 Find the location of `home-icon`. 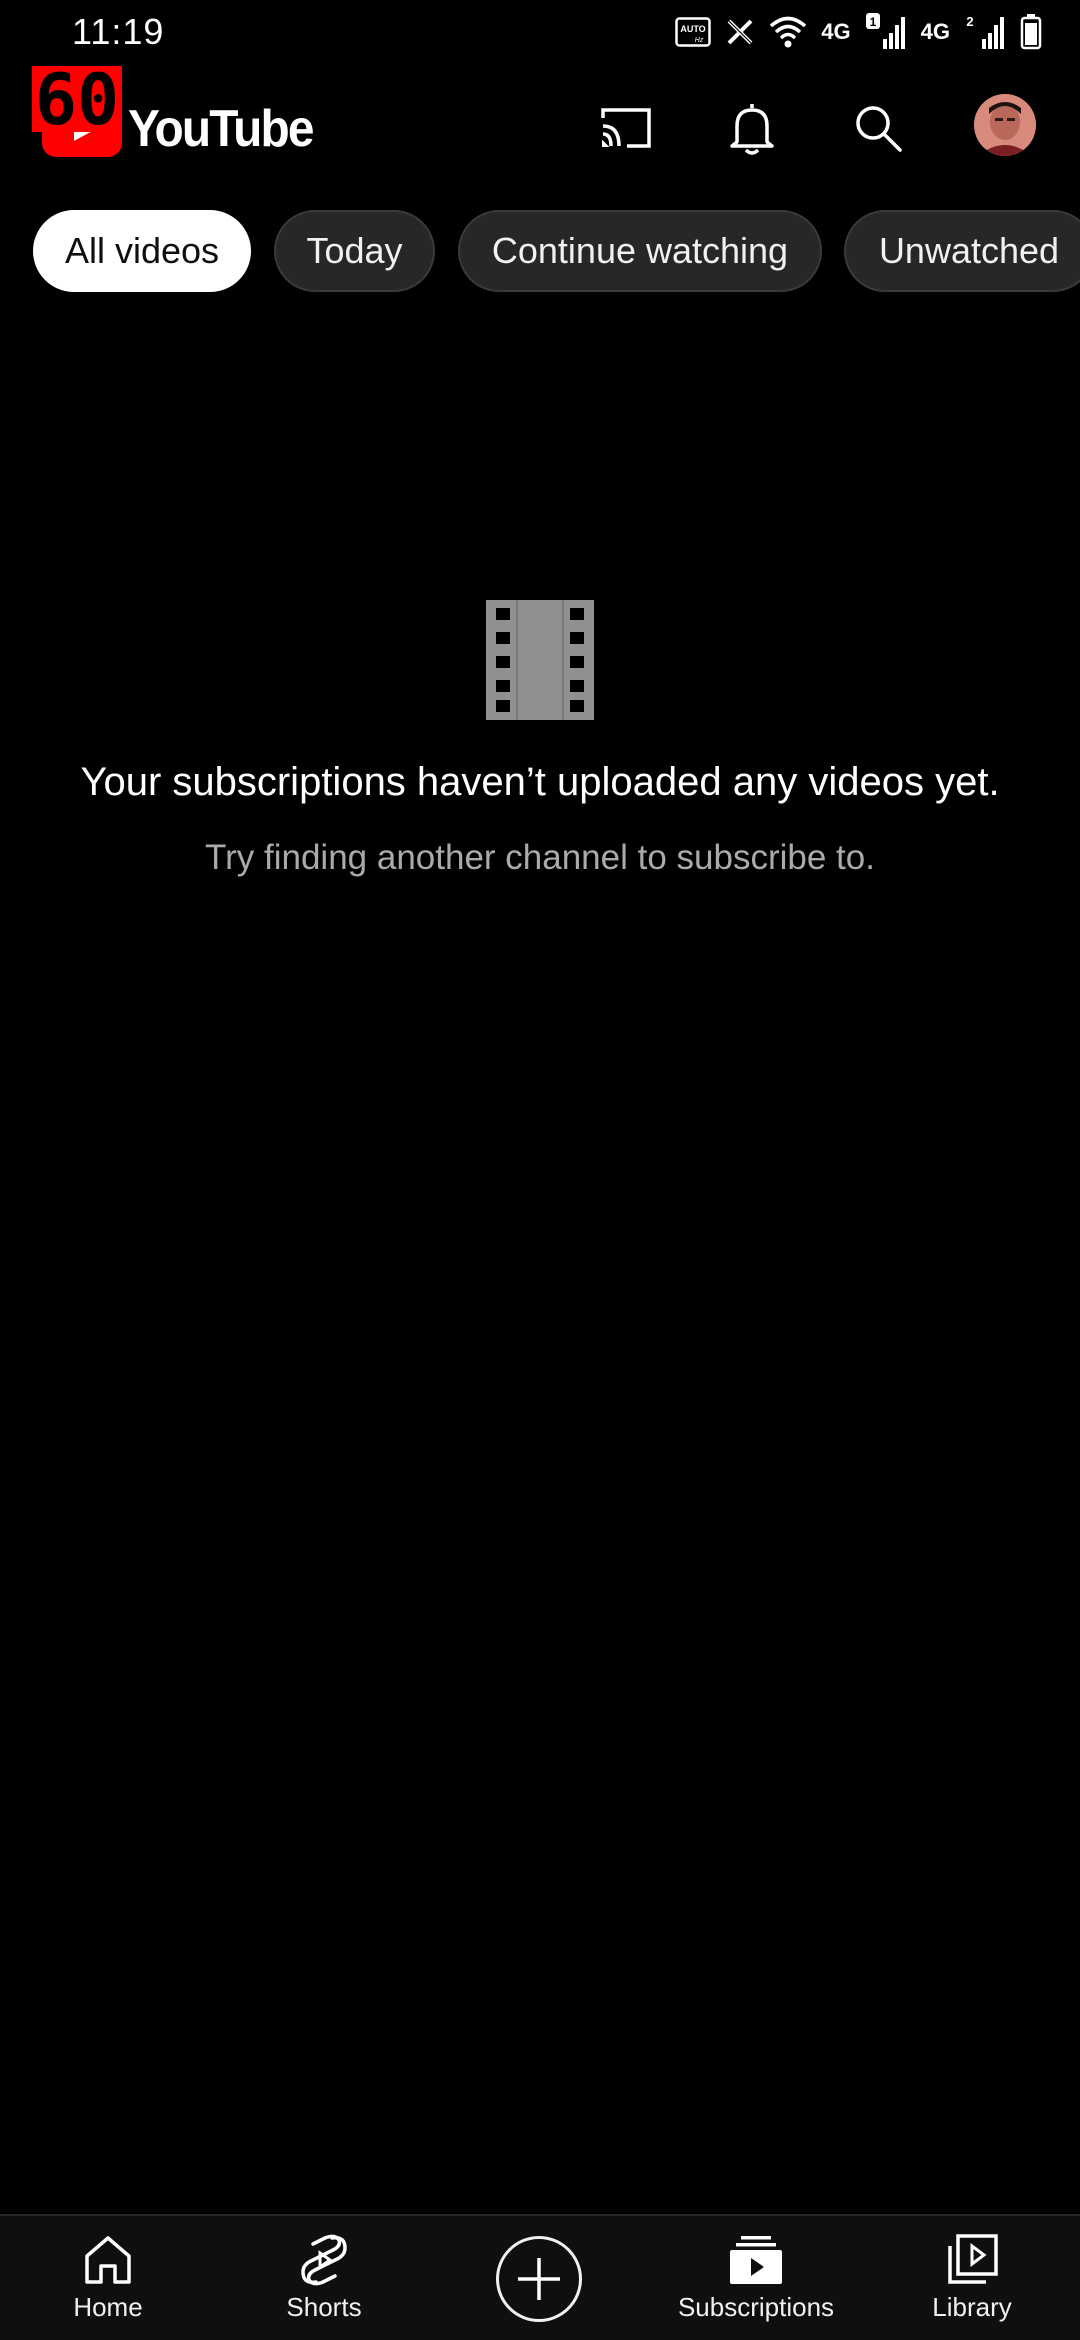

home-icon is located at coordinates (108, 2260).